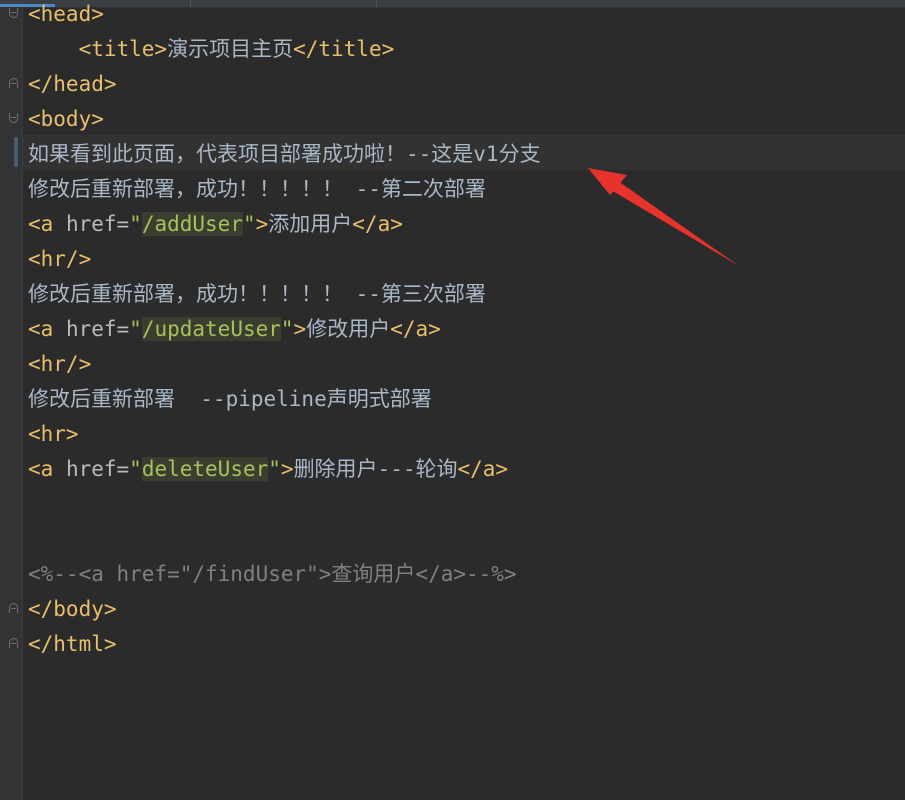 This screenshot has height=800, width=905. I want to click on annotation-arrow-icon, so click(663, 217).